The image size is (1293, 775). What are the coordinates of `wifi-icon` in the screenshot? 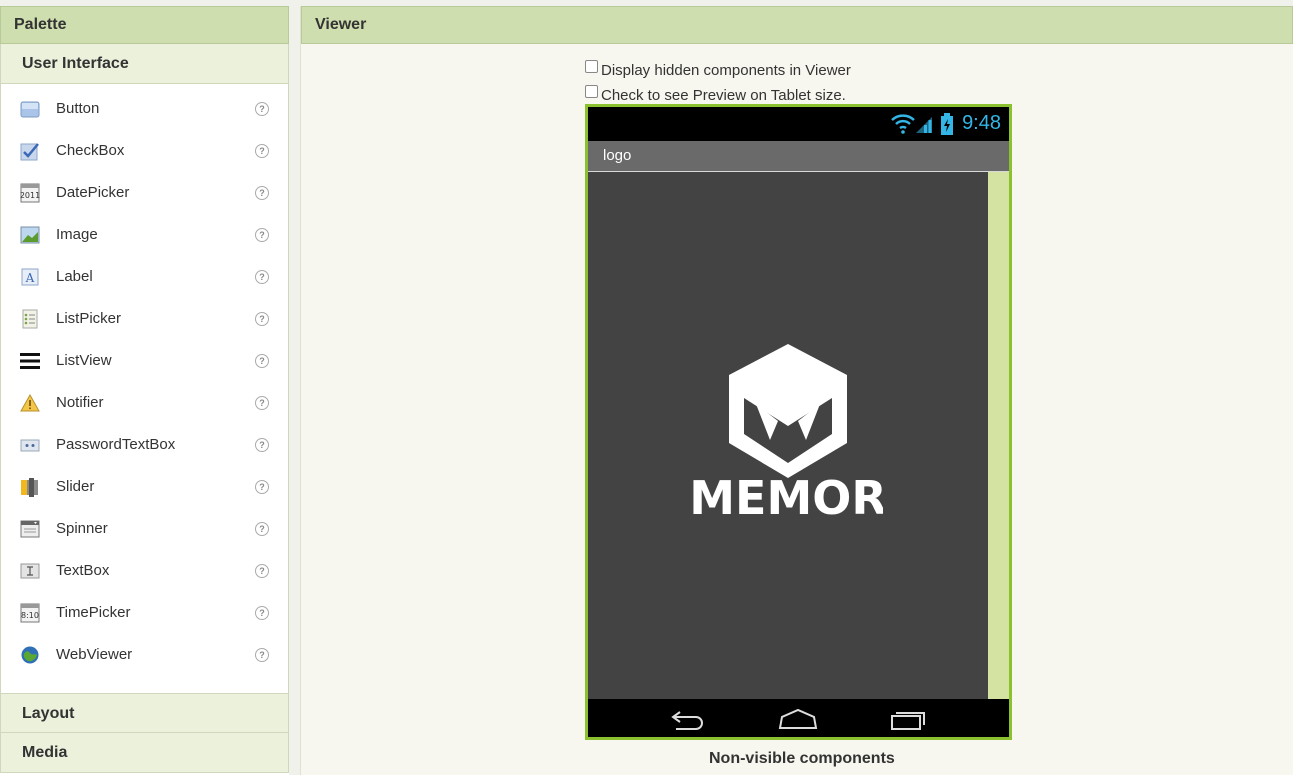 It's located at (903, 124).